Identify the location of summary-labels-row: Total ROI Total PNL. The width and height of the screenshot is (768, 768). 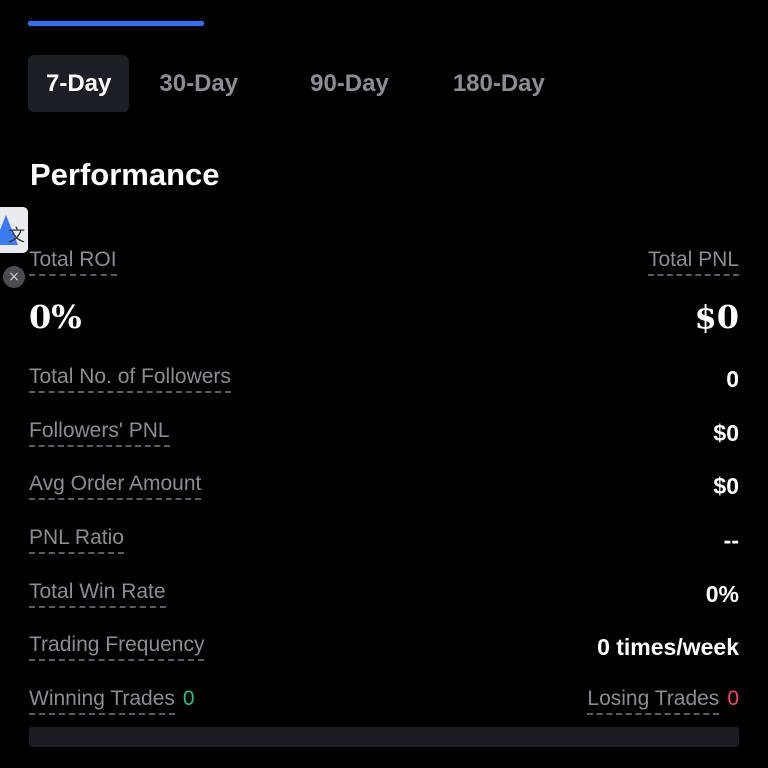
(384, 262).